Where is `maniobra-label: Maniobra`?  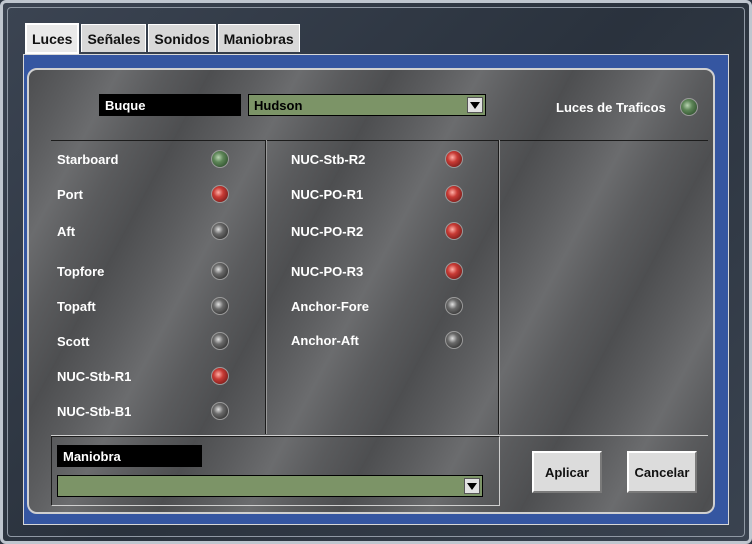 maniobra-label: Maniobra is located at coordinates (129, 456).